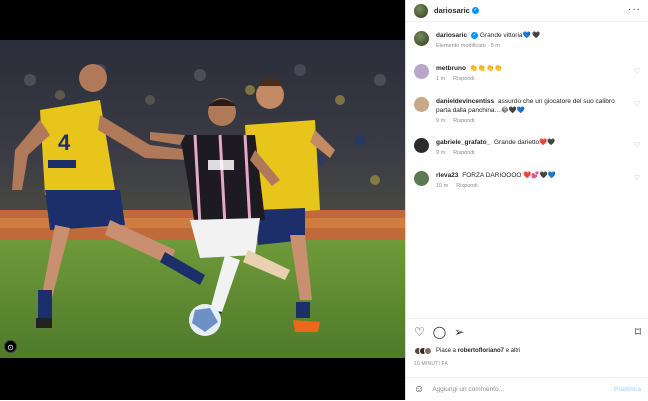 This screenshot has height=401, width=648. I want to click on author-avatar-small, so click(421, 38).